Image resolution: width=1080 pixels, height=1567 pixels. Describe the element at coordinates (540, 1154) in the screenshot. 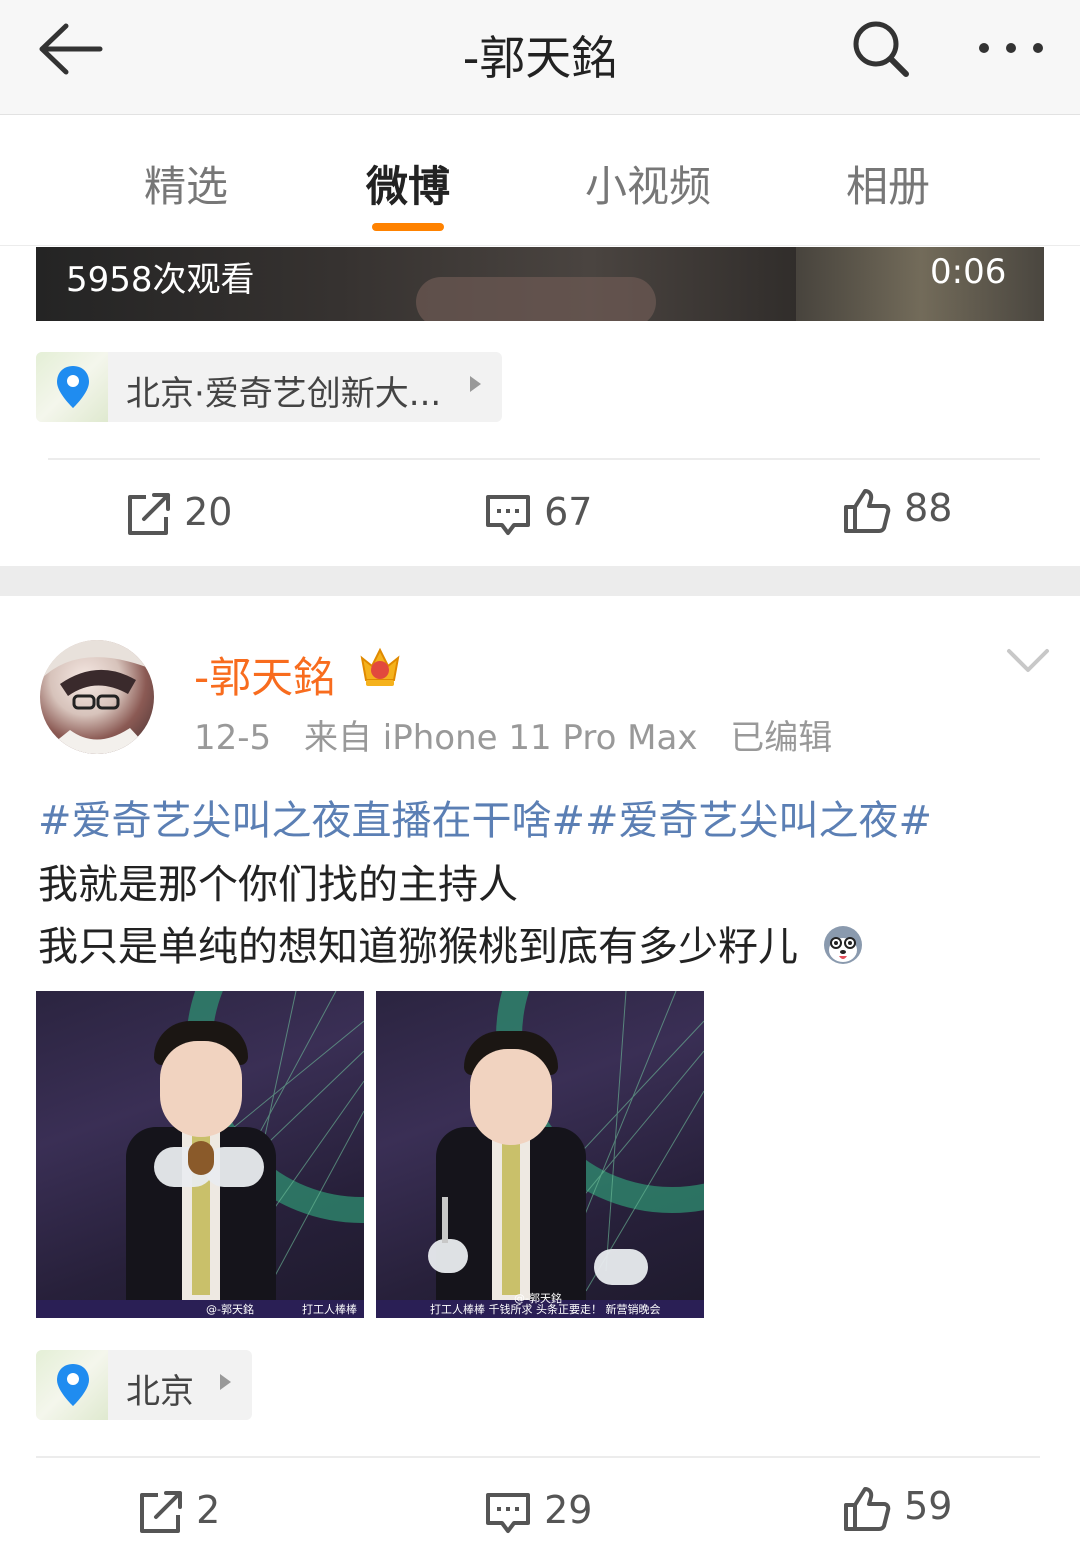

I see `post-photo-2: @-郭天銘 打工人棒棒 千钱所求 头条正要走！ 新营销晚会` at that location.